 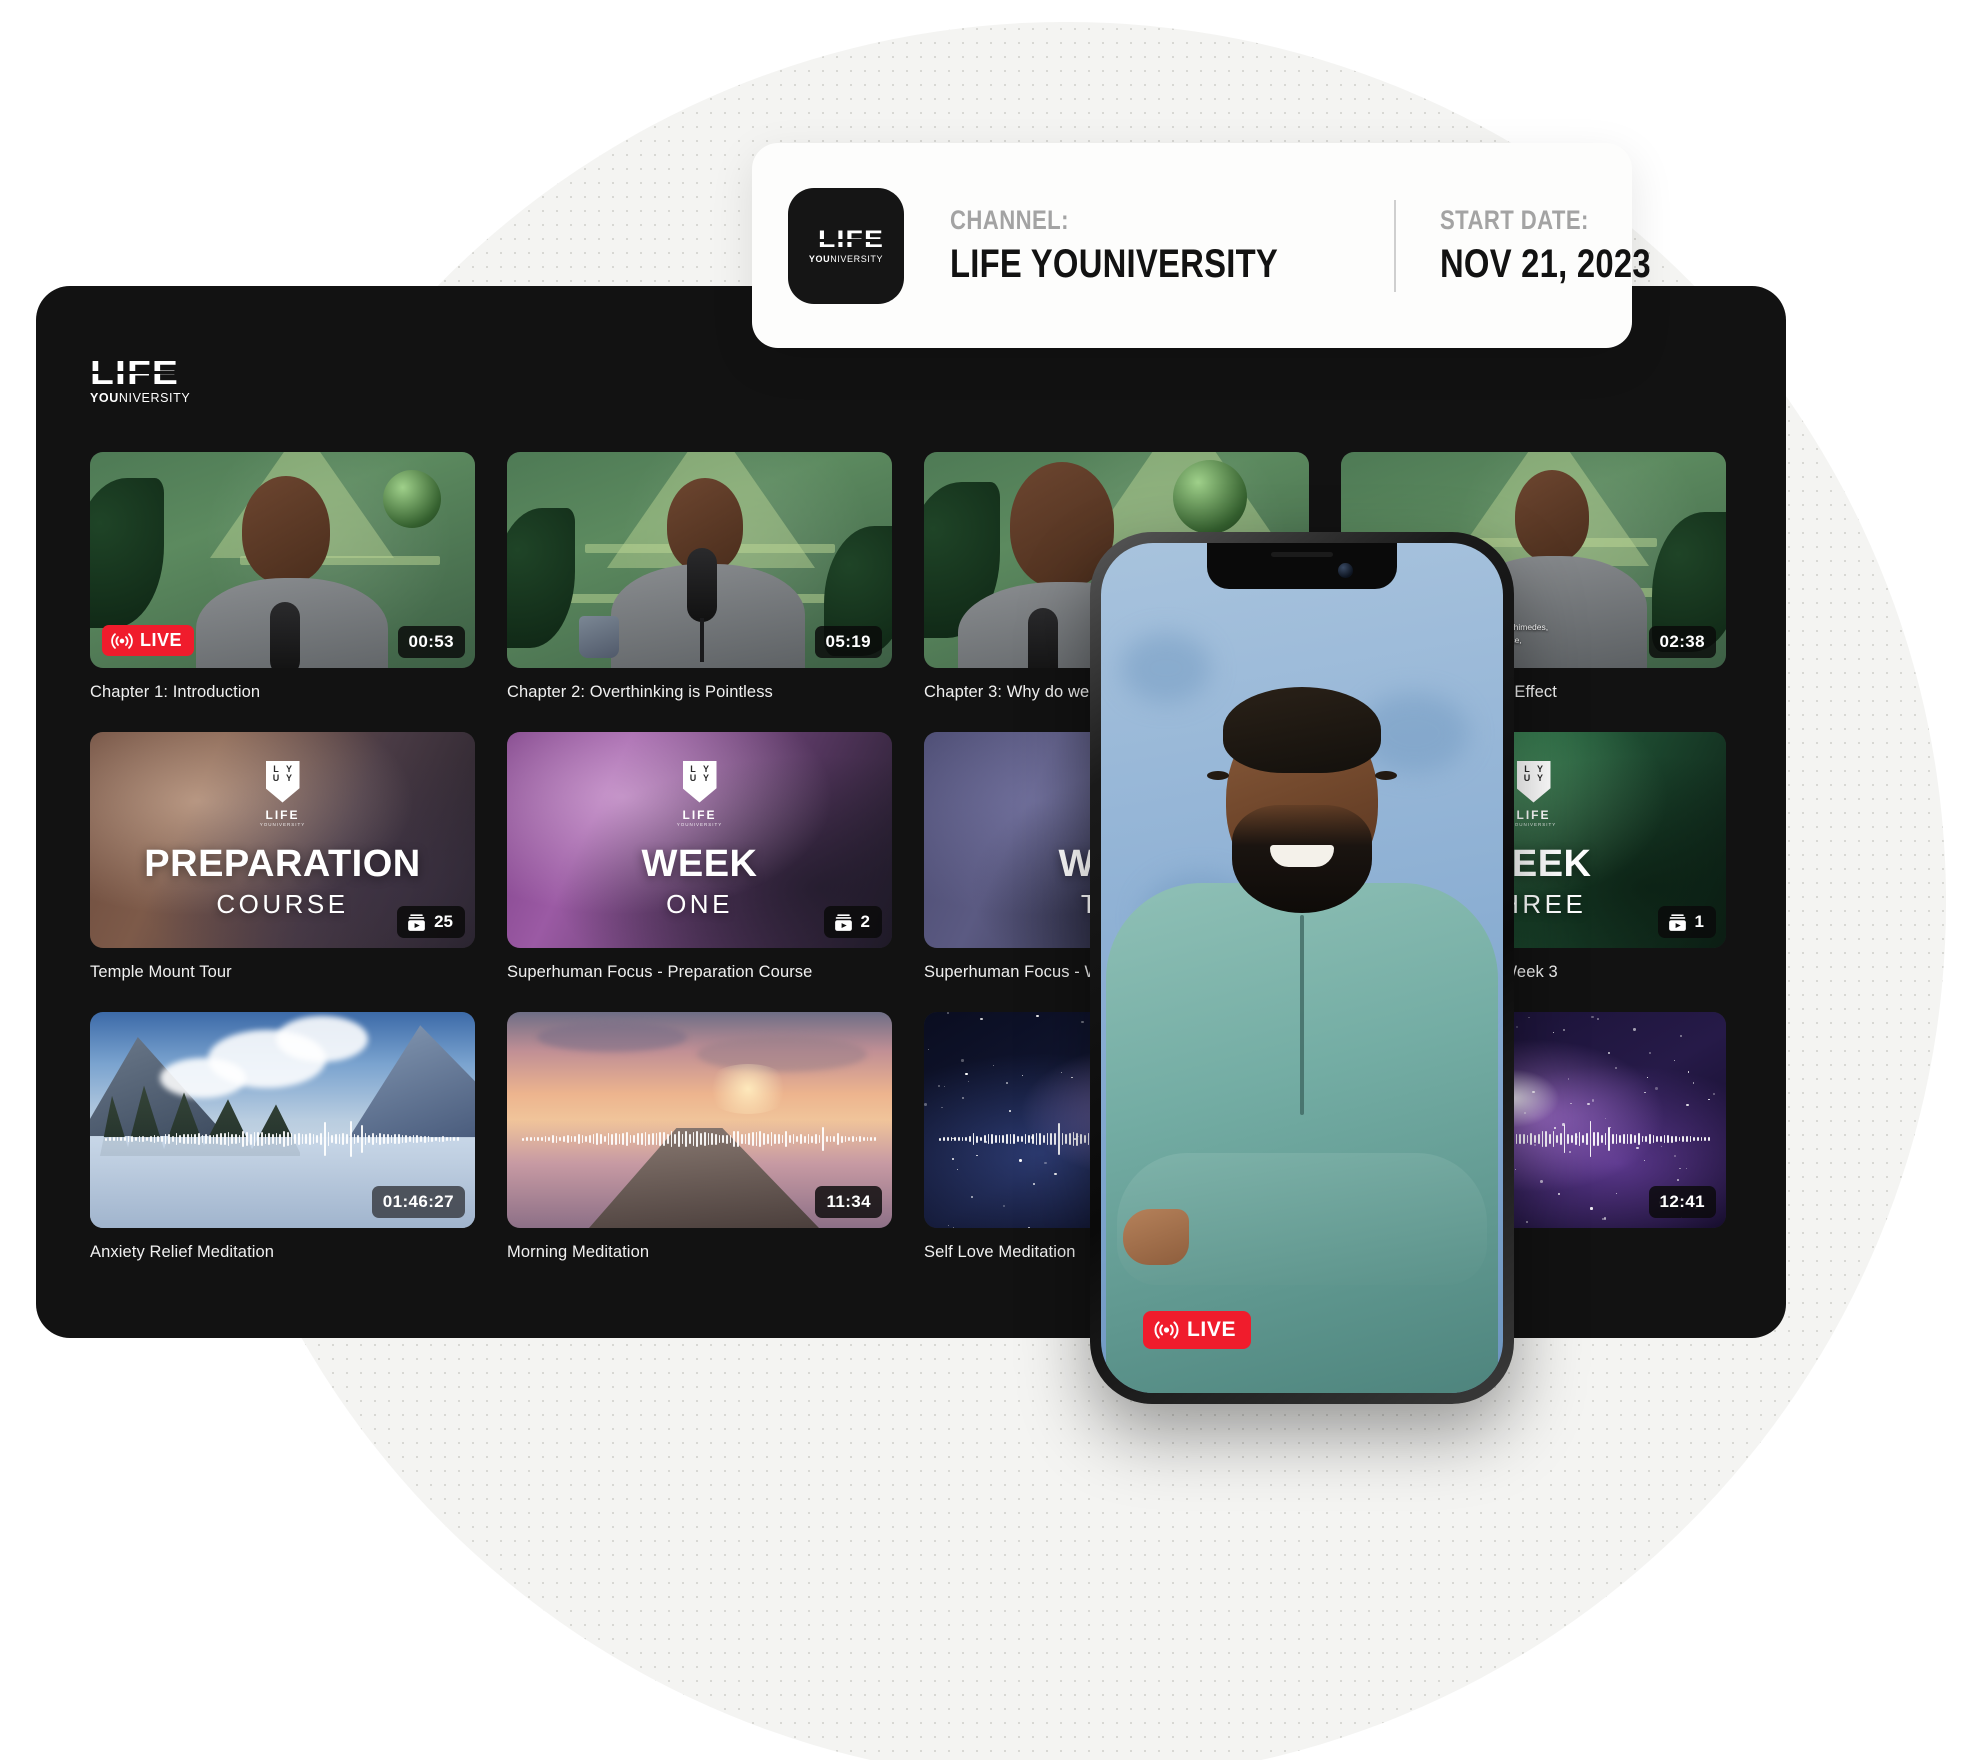 What do you see at coordinates (660, 972) in the screenshot?
I see `card-title: Superhuman Focus - Preparation Course` at bounding box center [660, 972].